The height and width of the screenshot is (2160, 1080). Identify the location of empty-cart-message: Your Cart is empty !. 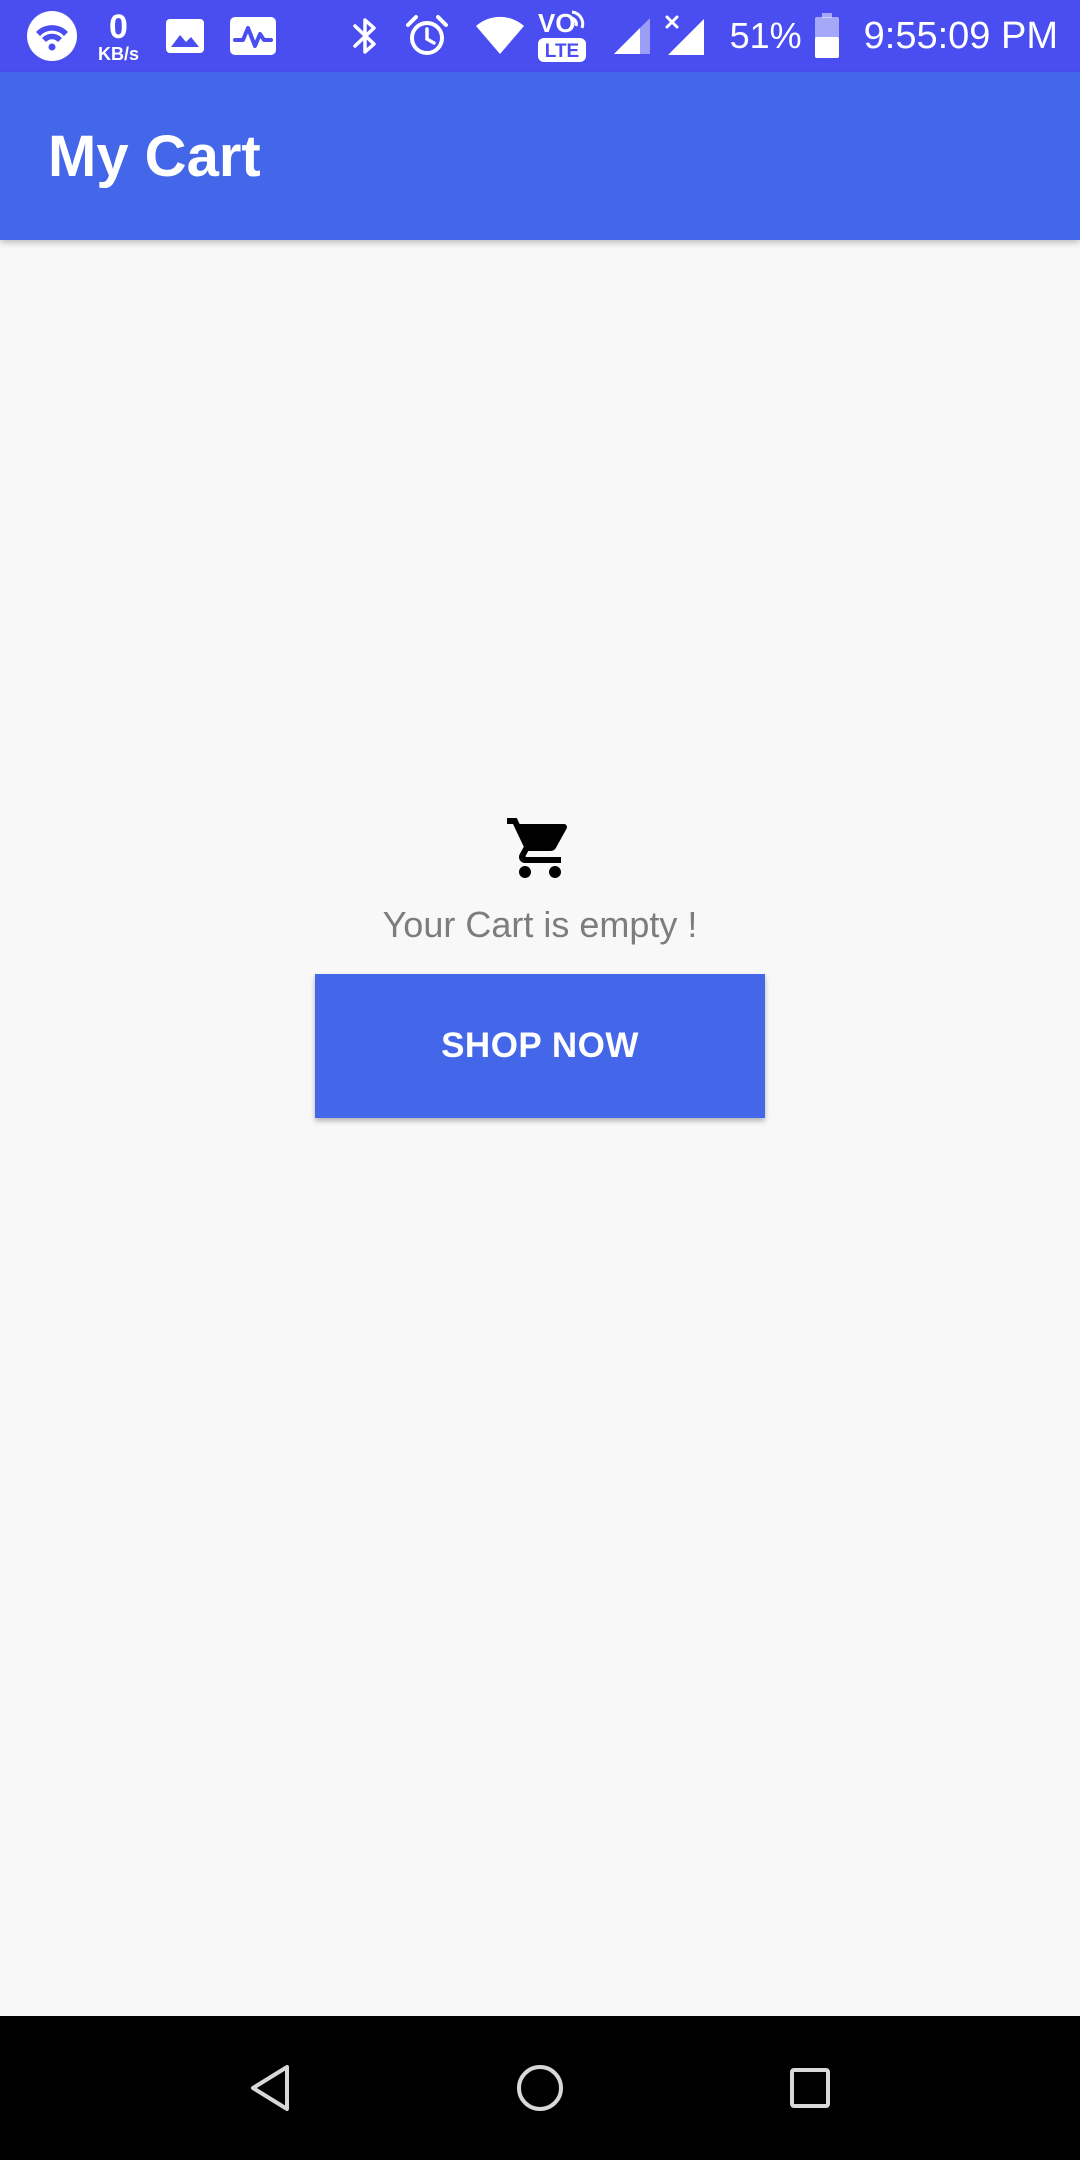
(540, 924).